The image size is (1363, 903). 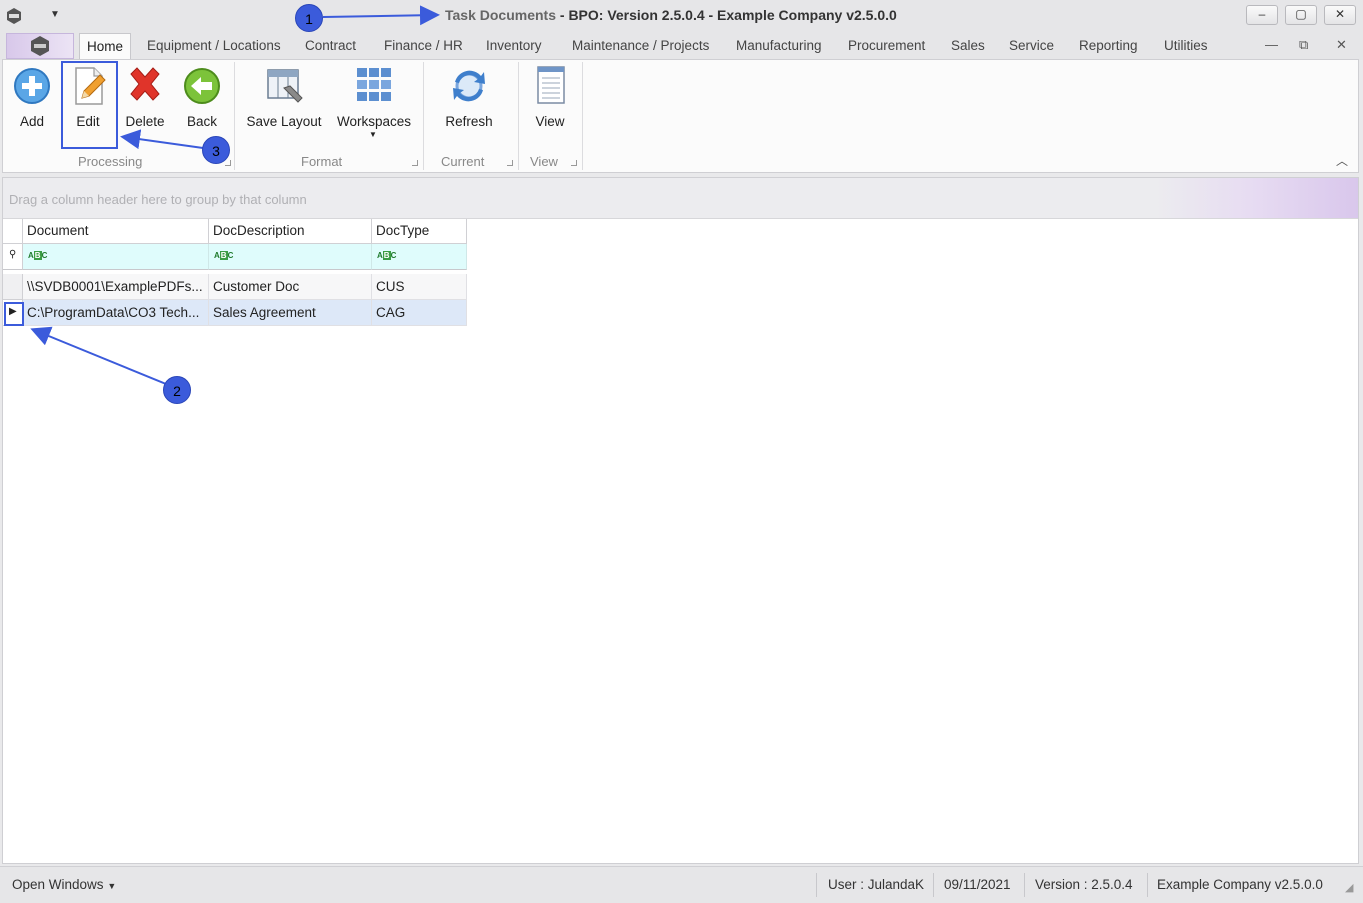 I want to click on tab-home: Home, so click(x=105, y=46).